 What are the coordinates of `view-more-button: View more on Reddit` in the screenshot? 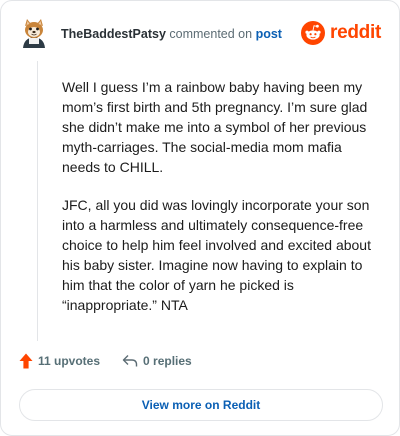 It's located at (201, 405).